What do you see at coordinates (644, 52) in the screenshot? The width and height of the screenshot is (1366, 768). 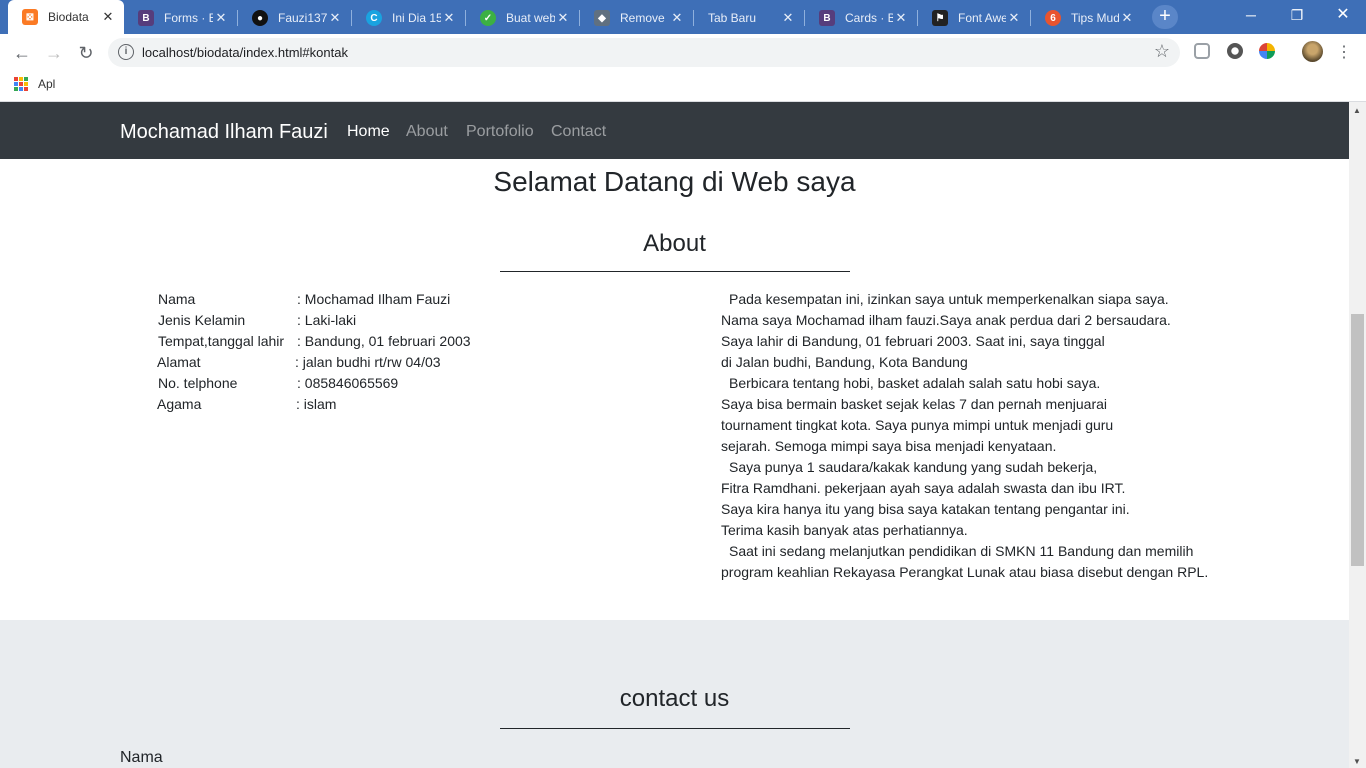 I see `address-bar: i localhost/biodata/index.html#kontak ☆` at bounding box center [644, 52].